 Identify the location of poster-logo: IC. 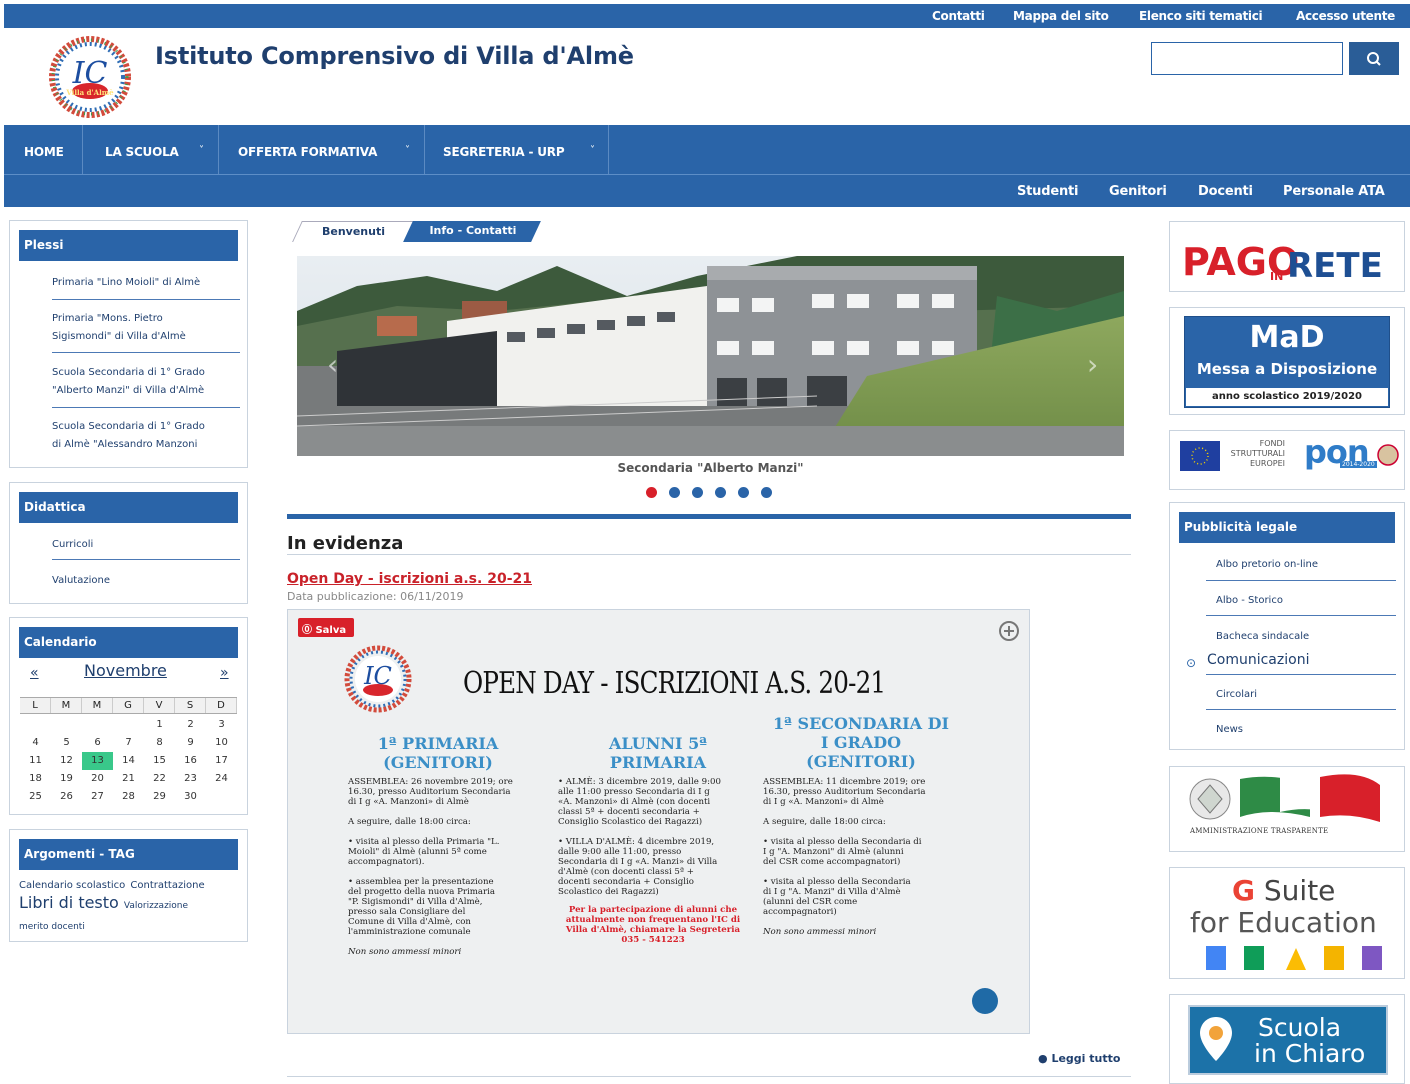
(378, 679).